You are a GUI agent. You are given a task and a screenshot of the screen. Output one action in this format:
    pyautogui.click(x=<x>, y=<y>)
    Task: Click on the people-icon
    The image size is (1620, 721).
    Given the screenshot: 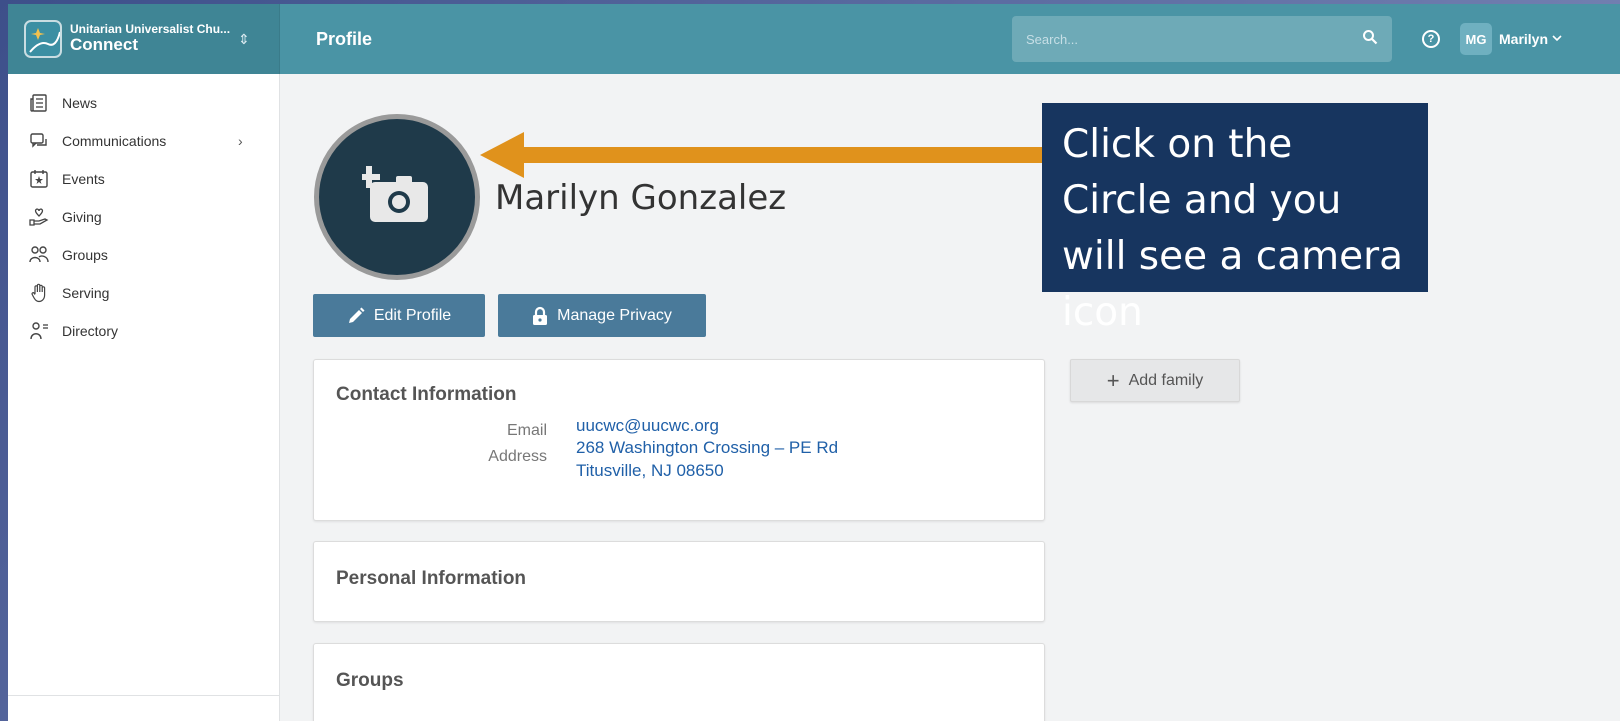 What is the action you would take?
    pyautogui.click(x=39, y=255)
    